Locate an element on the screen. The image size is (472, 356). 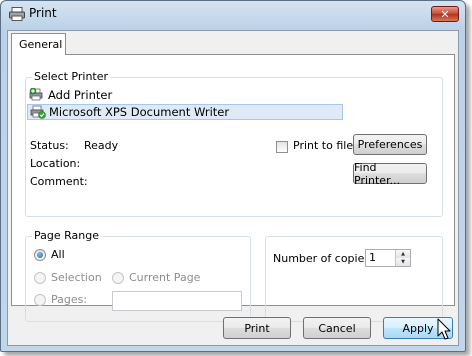
radio-dot is located at coordinates (40, 255).